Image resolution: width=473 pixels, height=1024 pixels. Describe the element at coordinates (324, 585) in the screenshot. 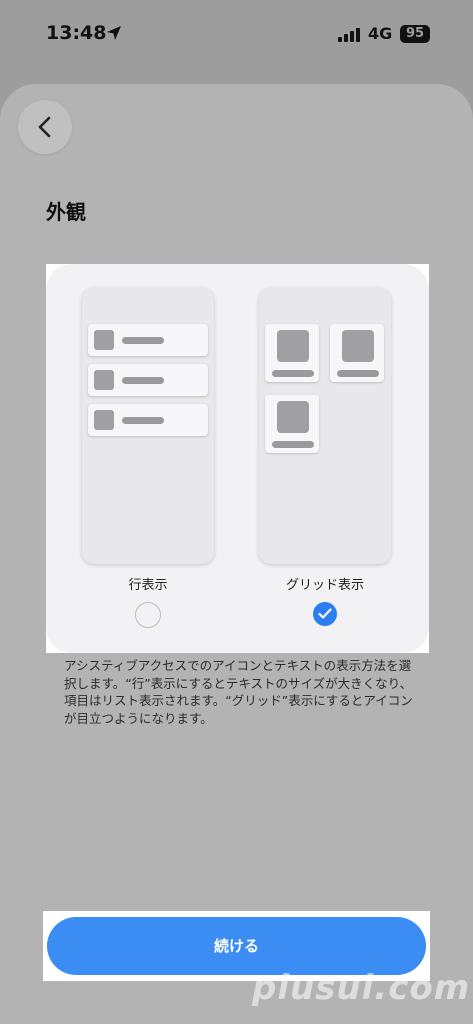

I see `option-label-grid: グリッド表示` at that location.